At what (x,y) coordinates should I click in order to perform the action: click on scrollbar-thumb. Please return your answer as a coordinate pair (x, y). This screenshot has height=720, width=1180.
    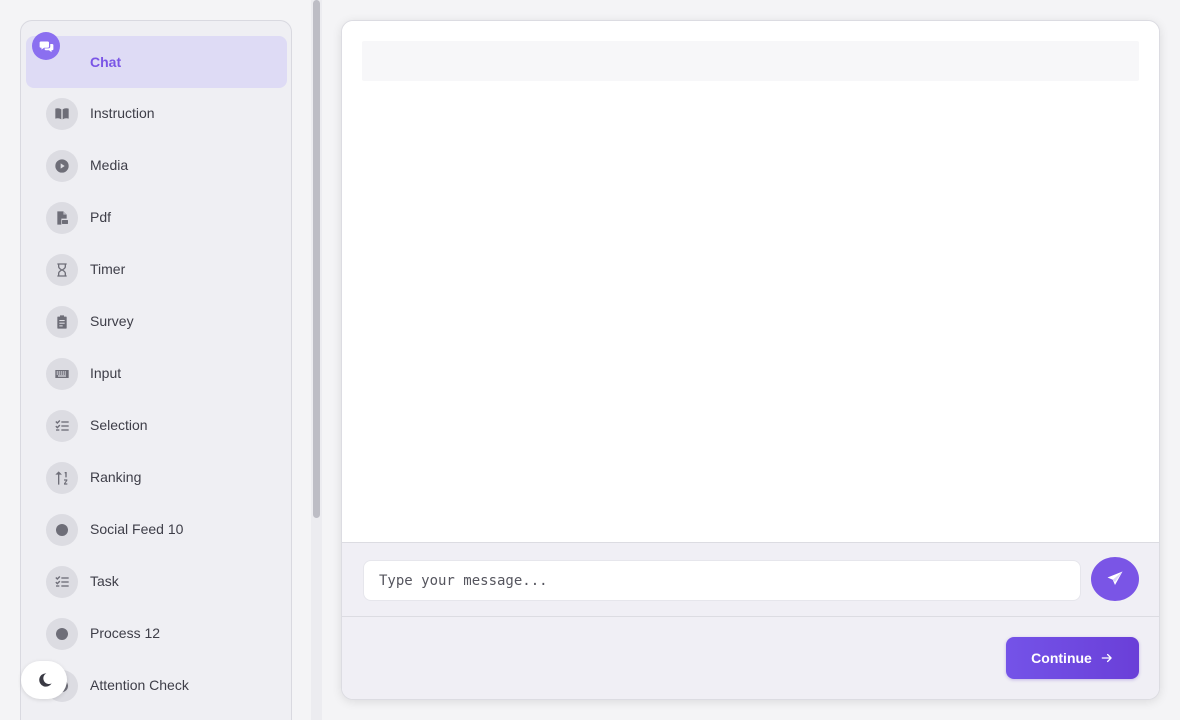
    Looking at the image, I should click on (316, 259).